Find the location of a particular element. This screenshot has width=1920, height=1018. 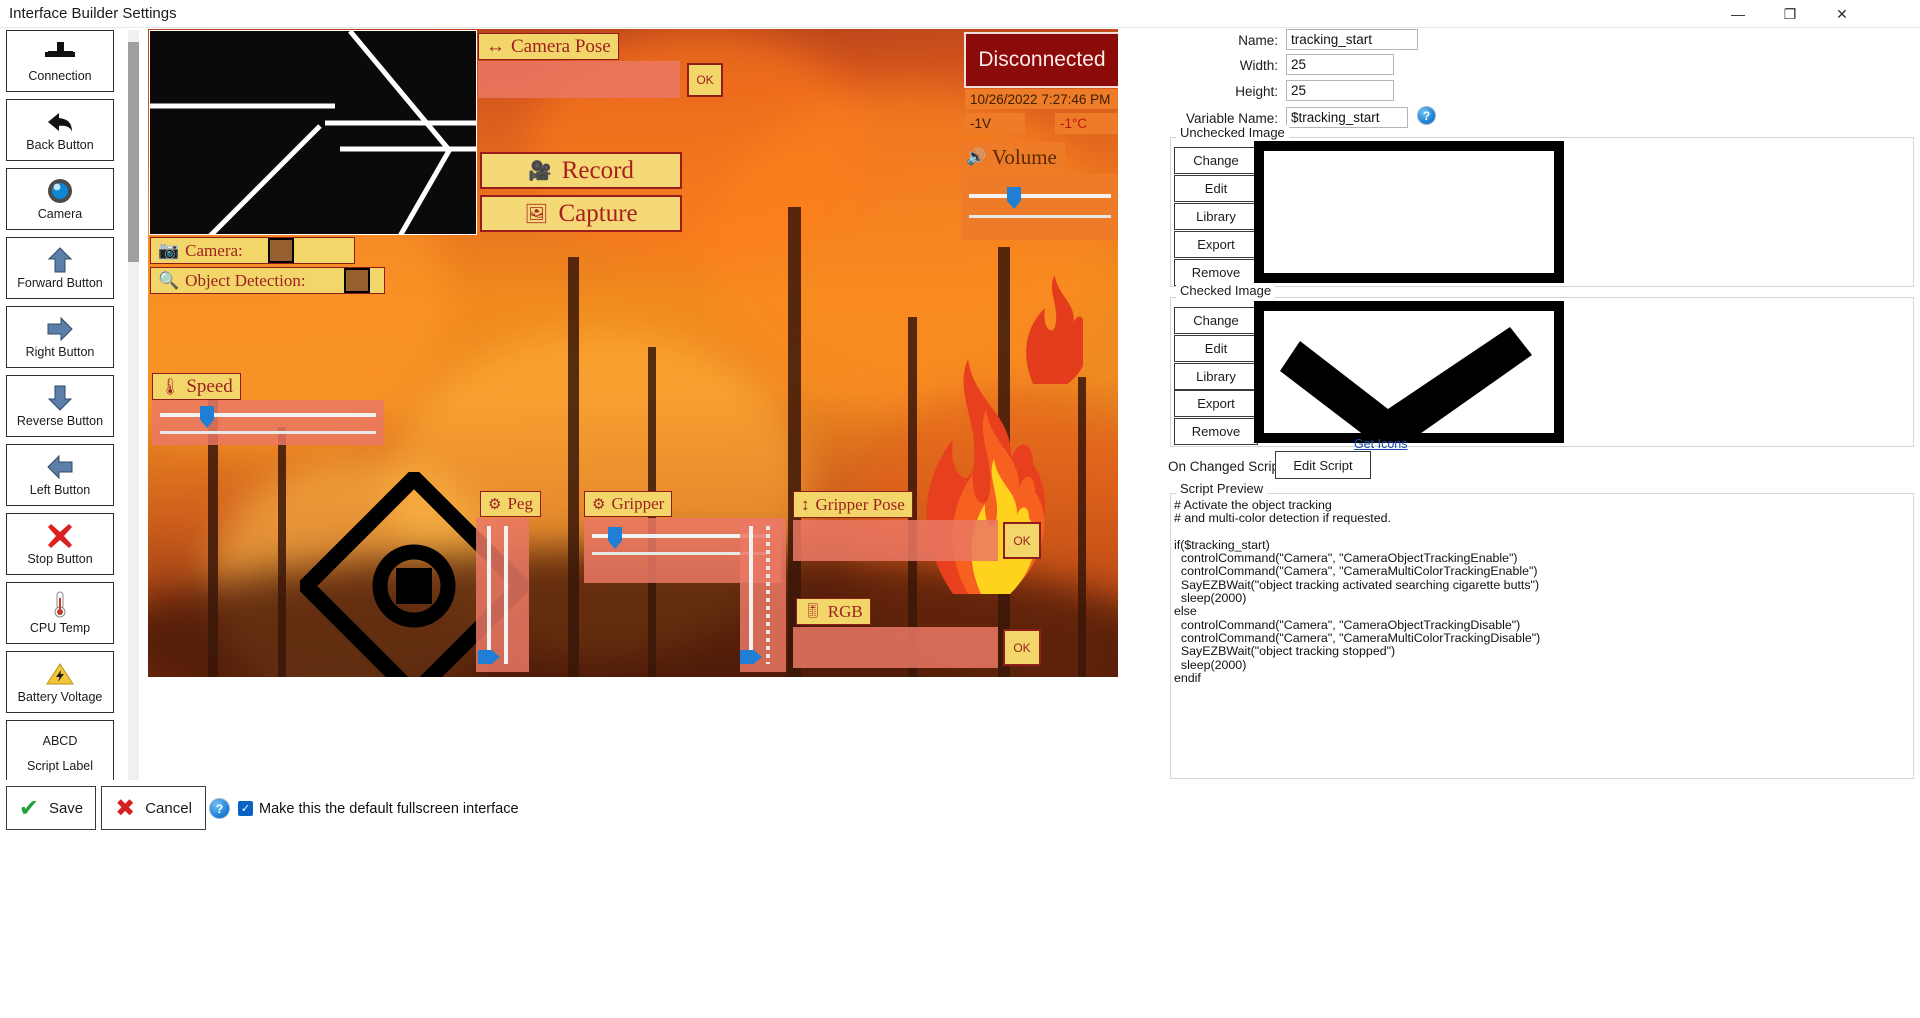

unchecked-edit-button: Edit is located at coordinates (1216, 188).